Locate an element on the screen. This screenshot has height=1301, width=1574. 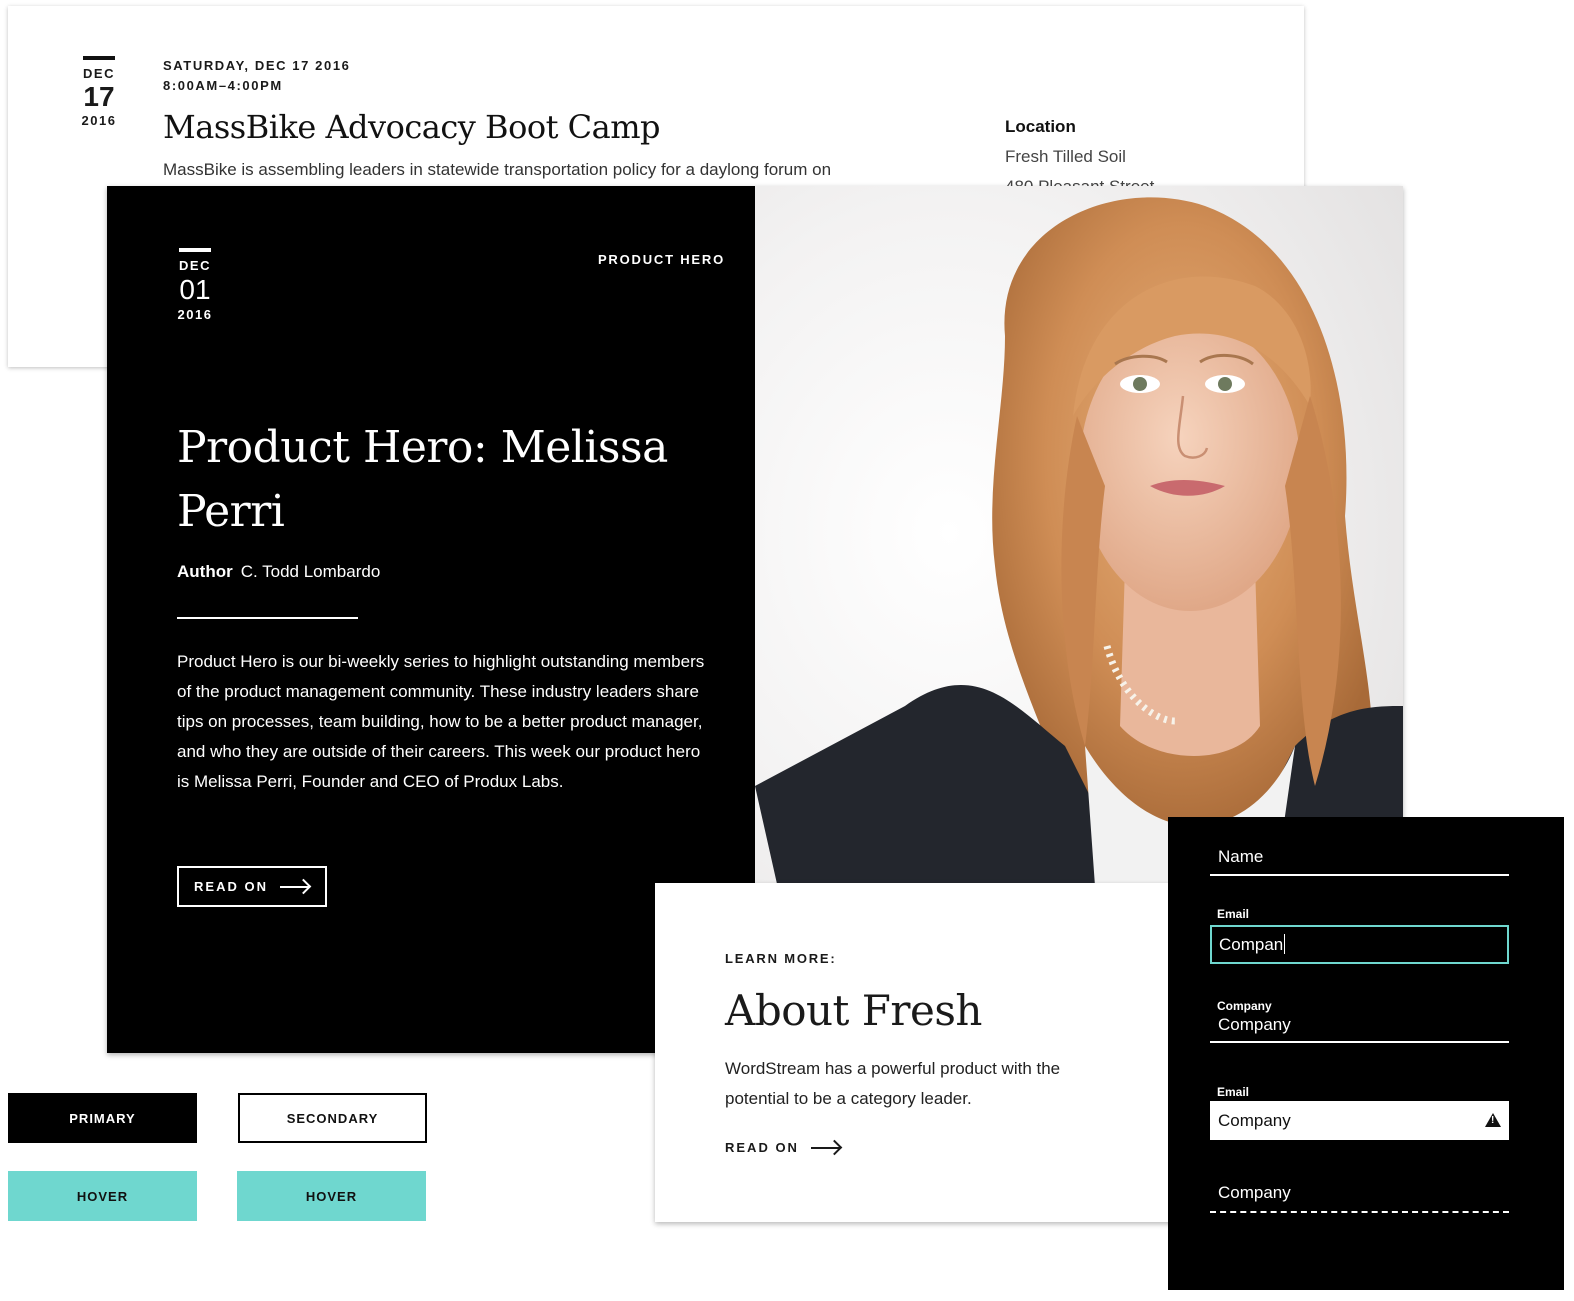
location-label: Location is located at coordinates (1040, 126).